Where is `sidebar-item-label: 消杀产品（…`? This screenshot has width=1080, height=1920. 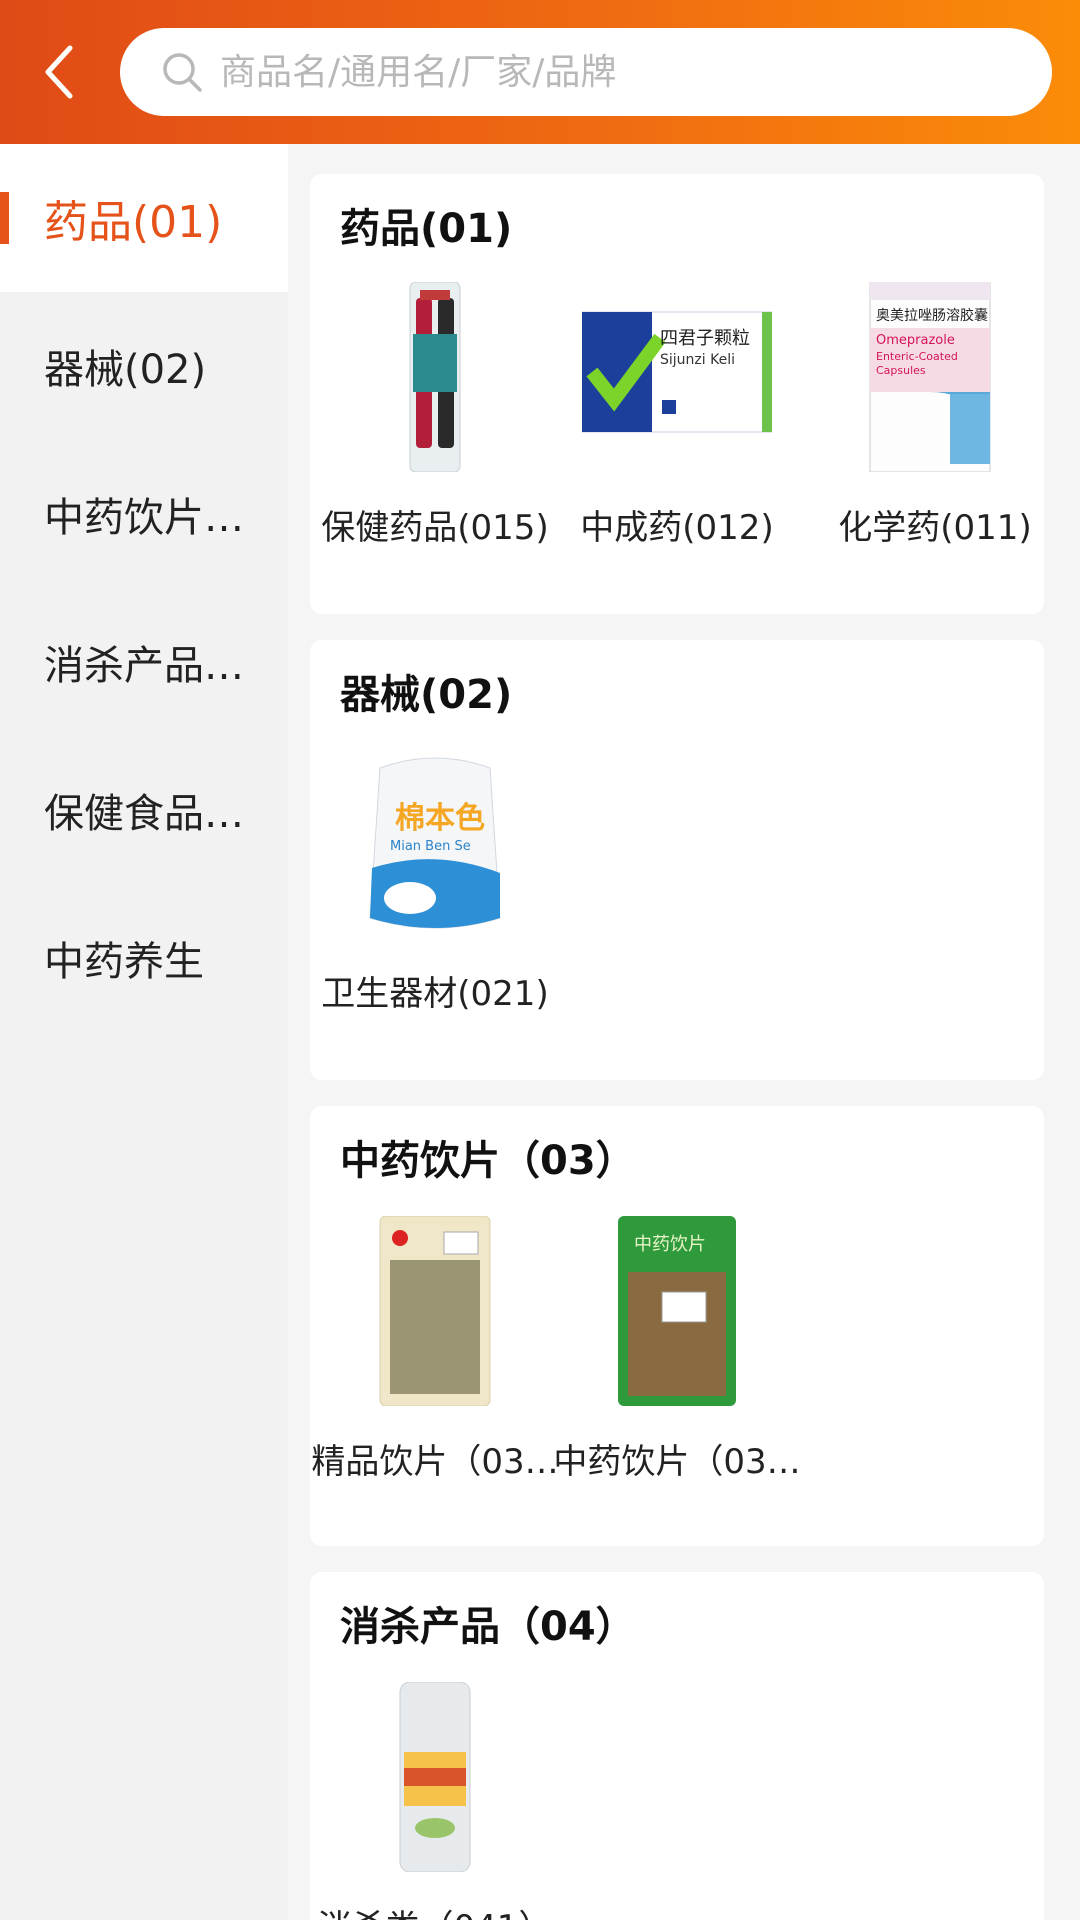 sidebar-item-label: 消杀产品（… is located at coordinates (160, 666).